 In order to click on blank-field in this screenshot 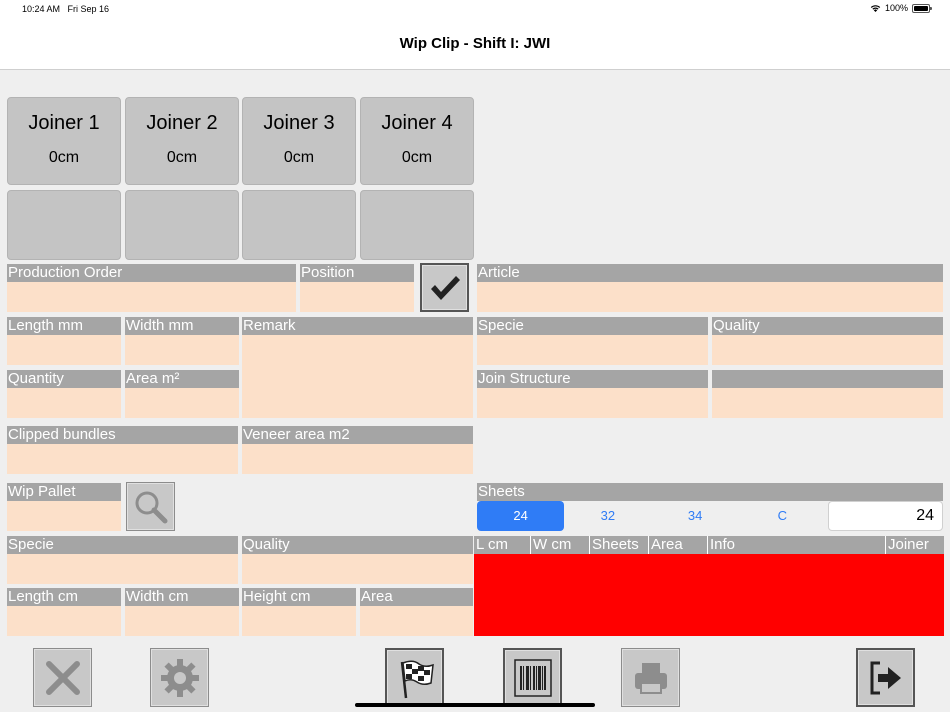, I will do `click(827, 403)`.